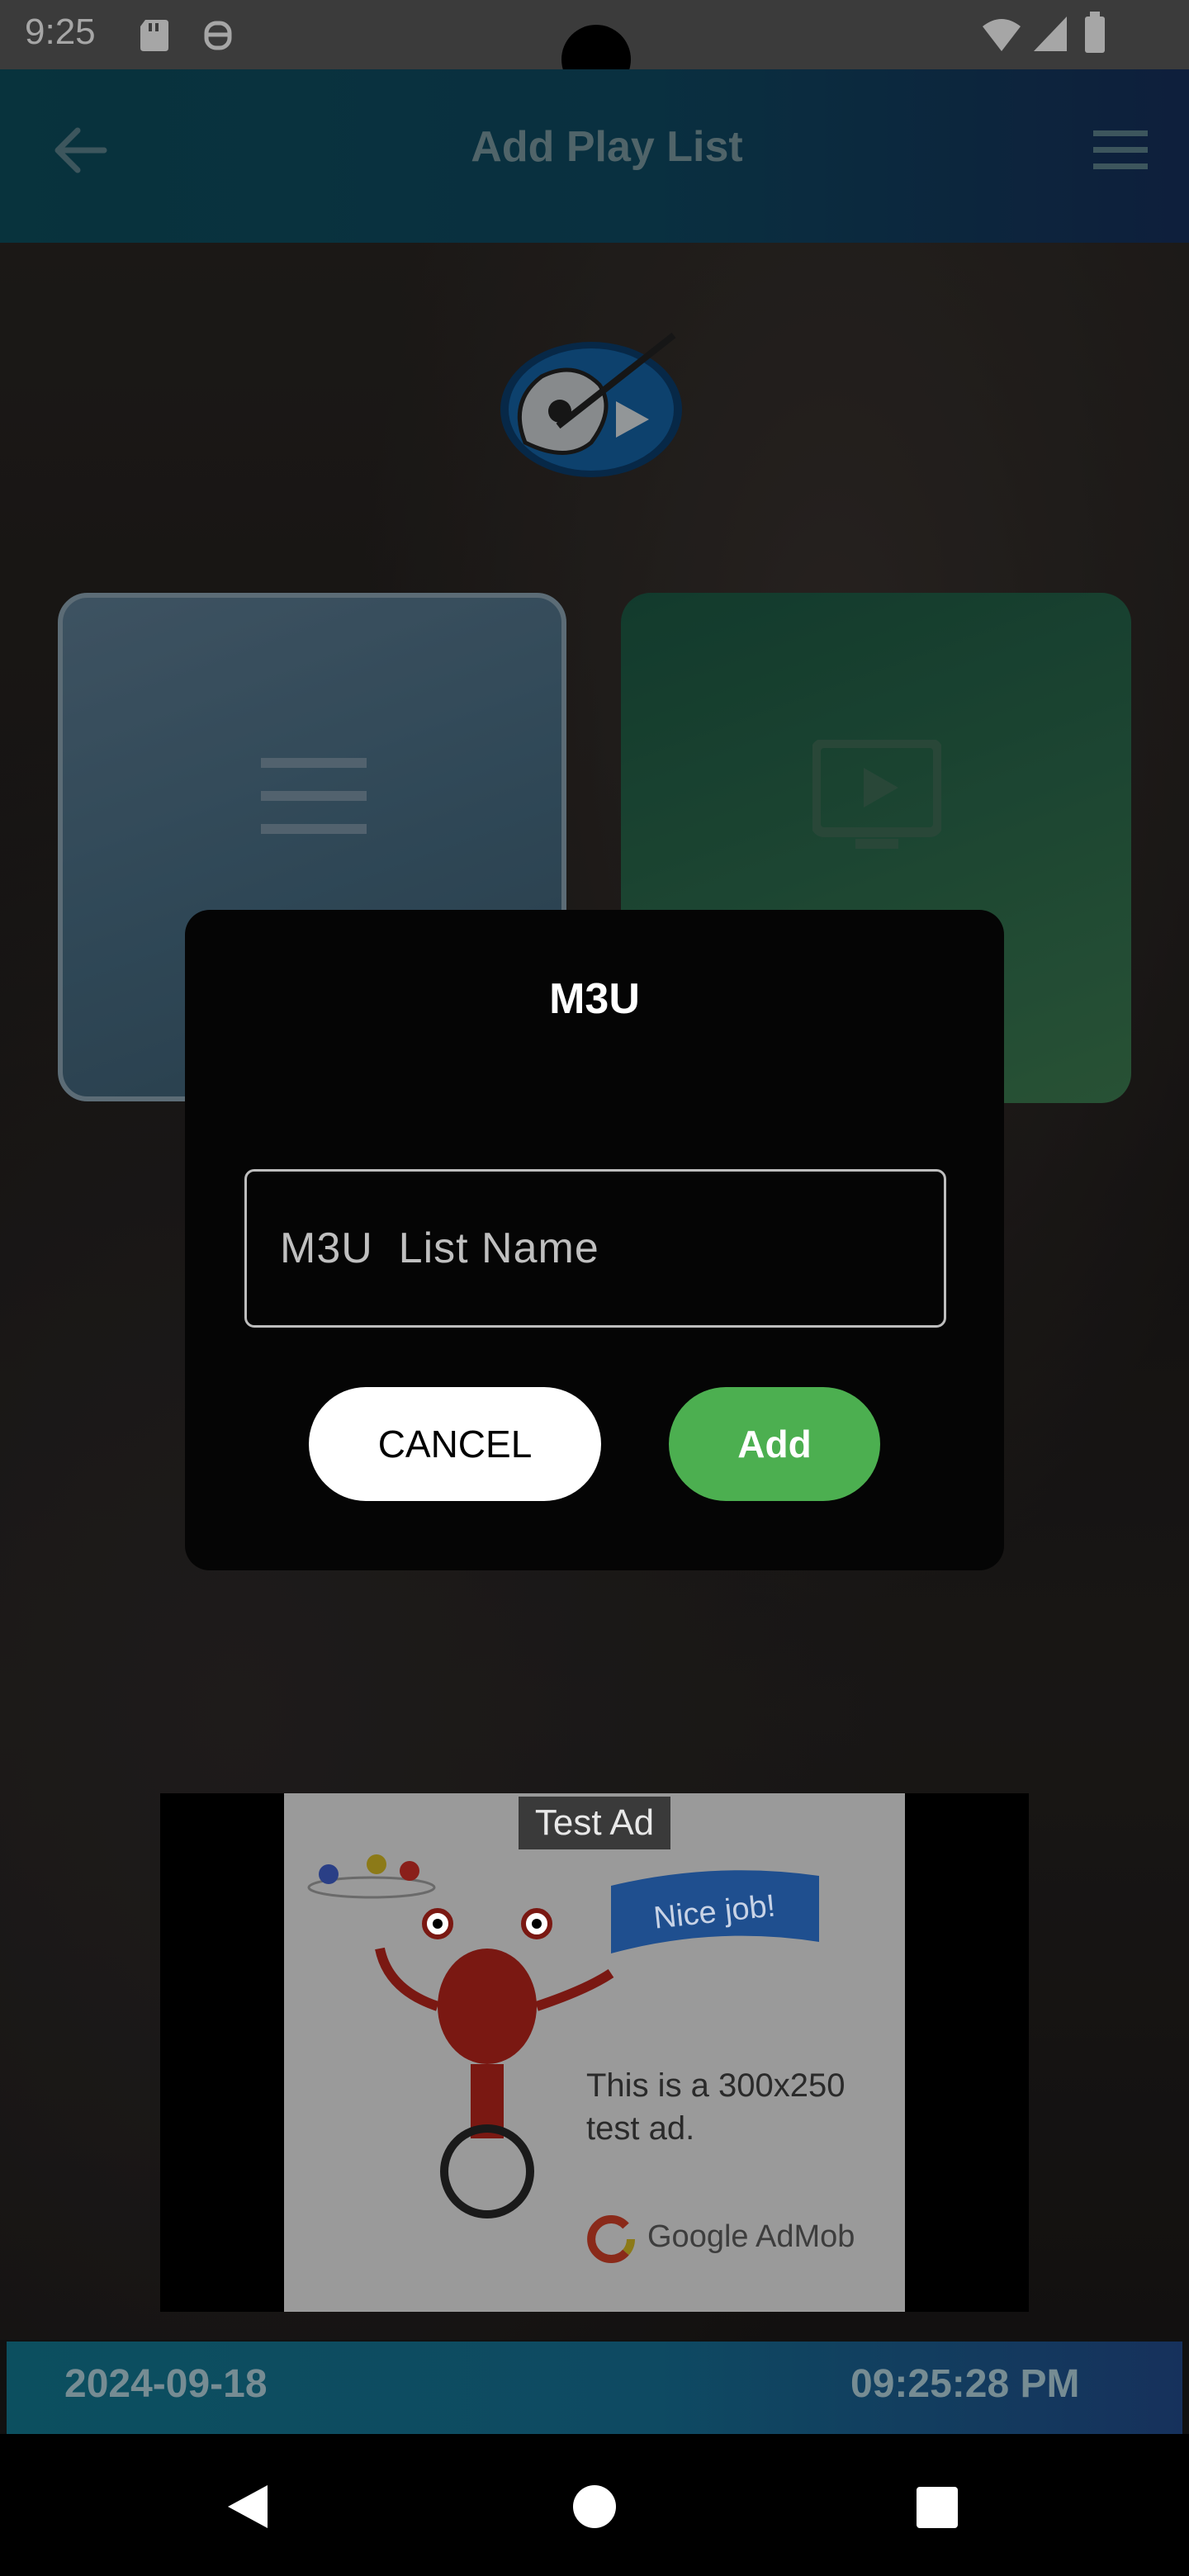 The height and width of the screenshot is (2576, 1189). Describe the element at coordinates (937, 2507) in the screenshot. I see `nav-recents-icon` at that location.